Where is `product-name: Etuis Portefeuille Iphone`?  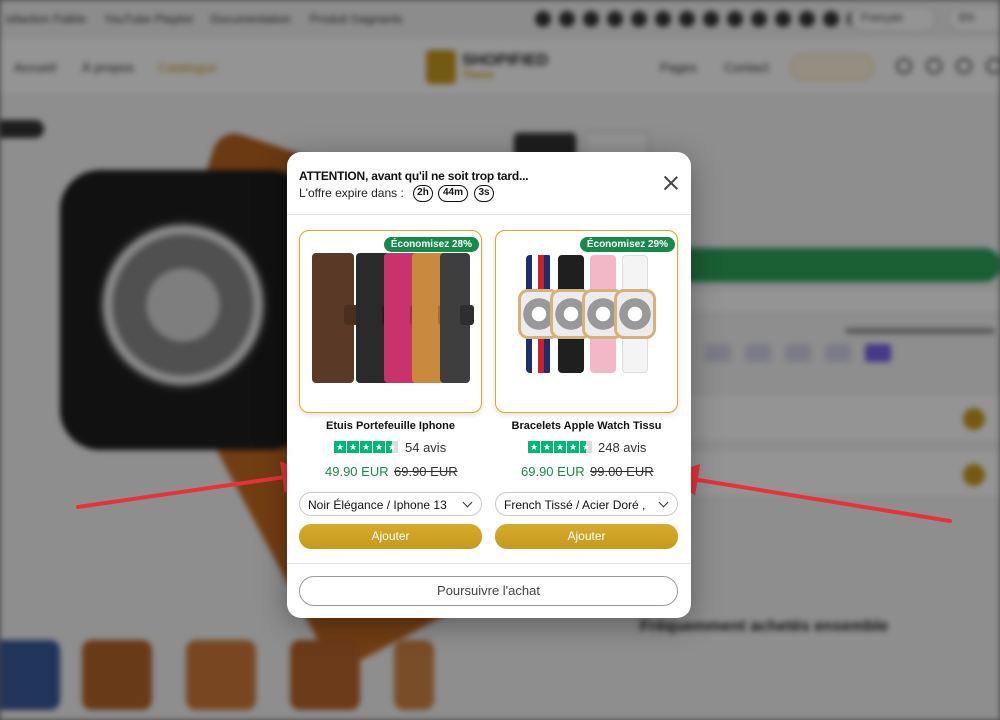 product-name: Etuis Portefeuille Iphone is located at coordinates (390, 426).